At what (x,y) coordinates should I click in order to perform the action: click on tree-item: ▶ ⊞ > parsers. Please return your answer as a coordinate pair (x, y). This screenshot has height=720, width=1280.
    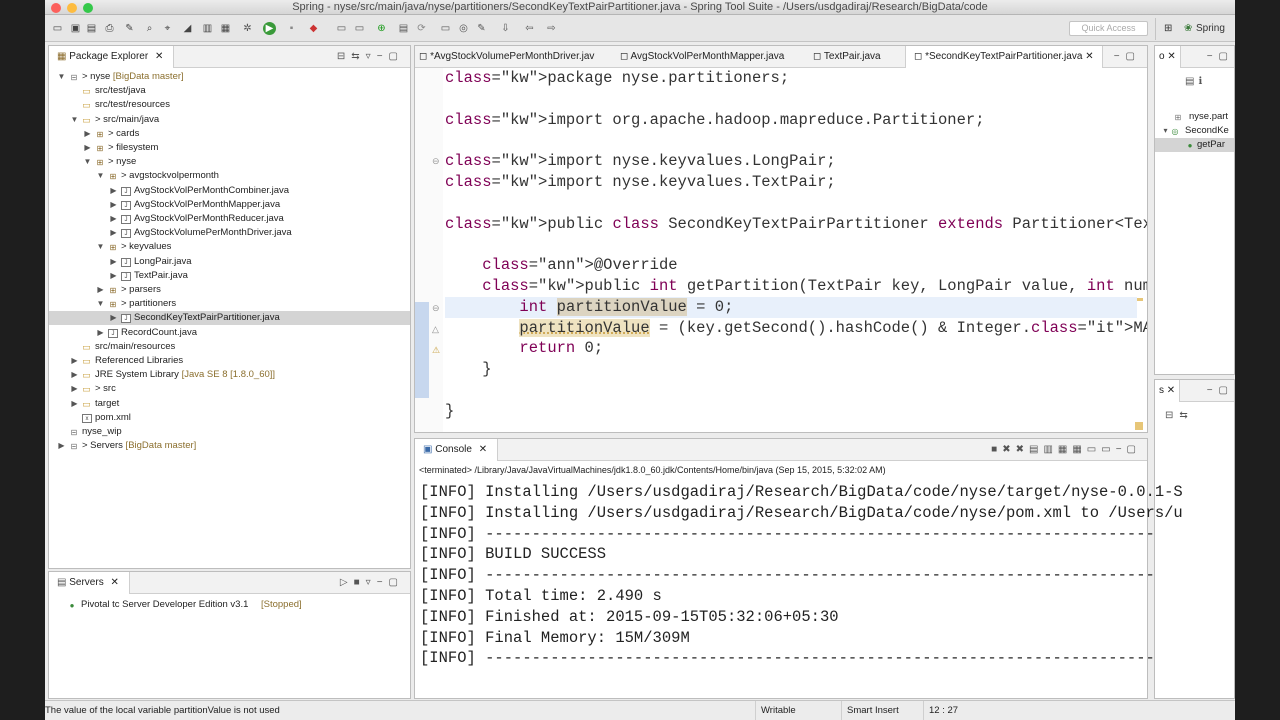
    Looking at the image, I should click on (229, 290).